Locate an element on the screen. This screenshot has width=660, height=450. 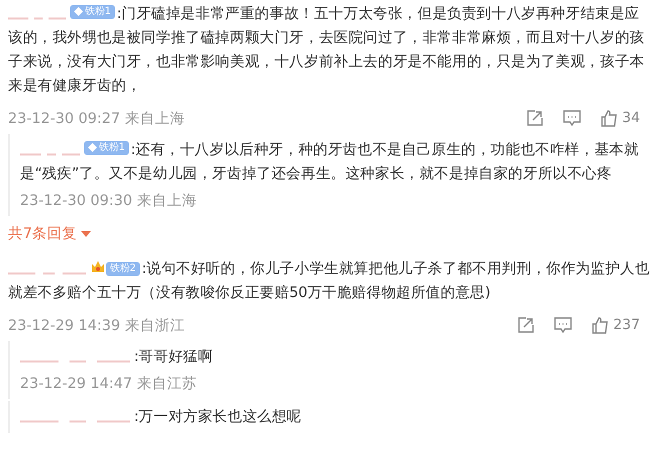
fan-badge: 铁粉2 is located at coordinates (123, 269).